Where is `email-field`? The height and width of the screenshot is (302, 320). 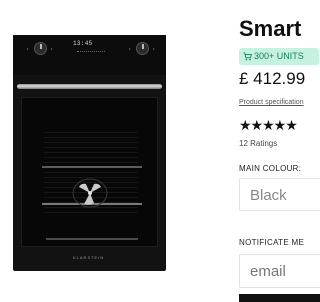 email-field is located at coordinates (279, 271).